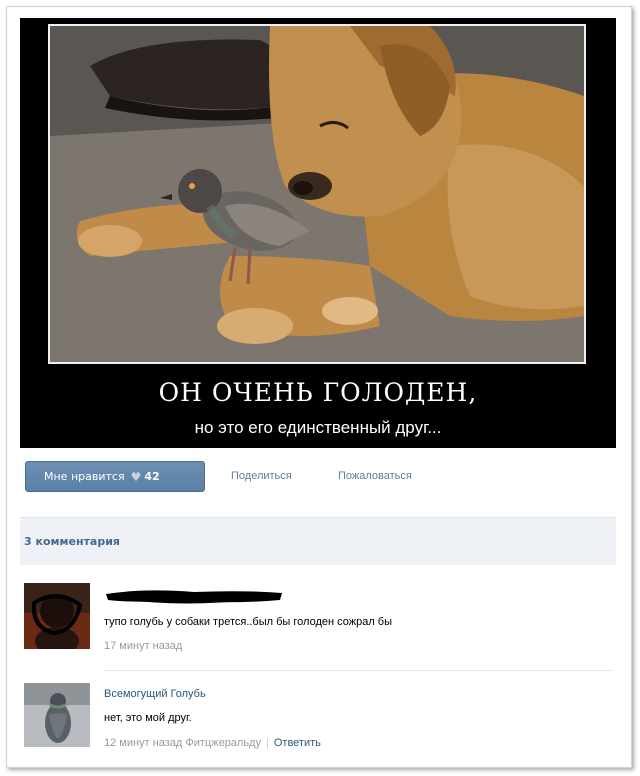 This screenshot has width=640, height=776. I want to click on comment-meta: 12 минут назад Фитцжеральду | Ответить, so click(212, 743).